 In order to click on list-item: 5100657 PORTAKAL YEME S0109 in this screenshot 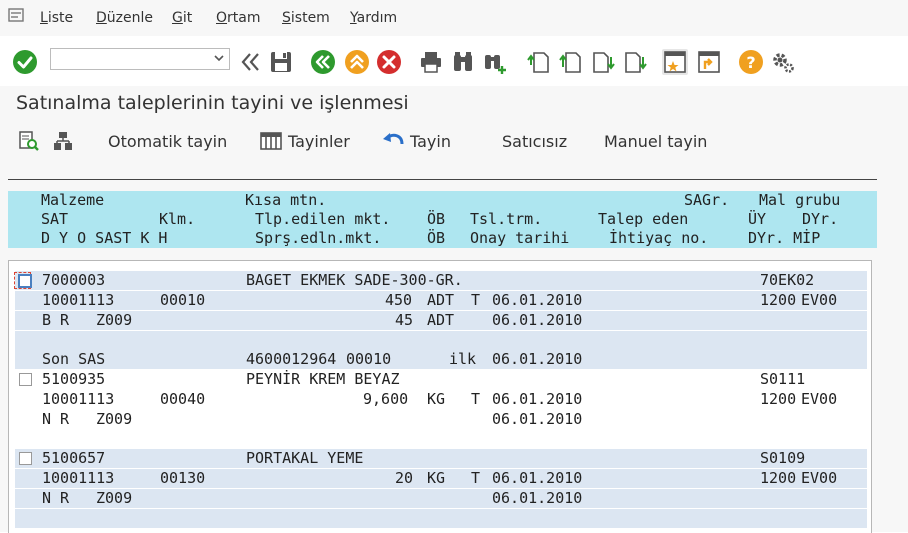, I will do `click(441, 458)`.